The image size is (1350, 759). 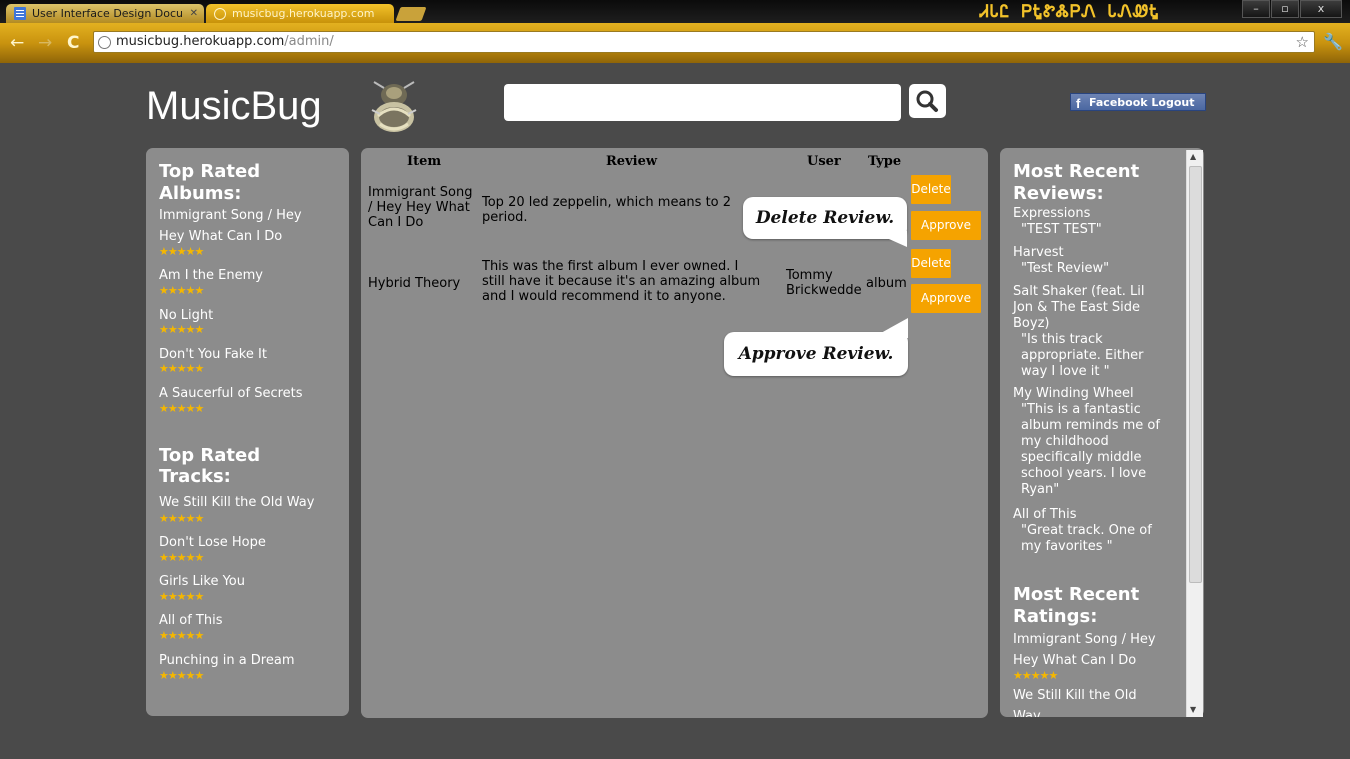 I want to click on recent-review-title: Expressions, so click(x=1051, y=214).